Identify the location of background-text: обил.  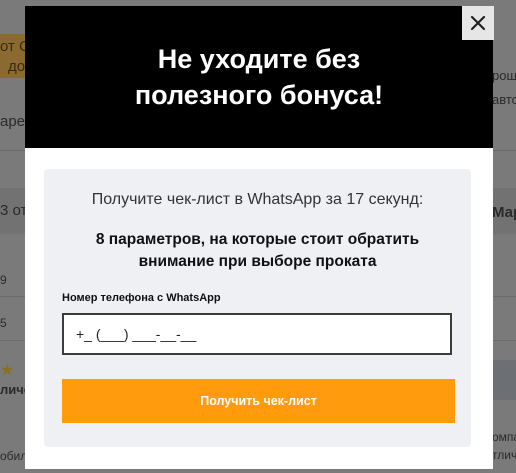
(14, 456).